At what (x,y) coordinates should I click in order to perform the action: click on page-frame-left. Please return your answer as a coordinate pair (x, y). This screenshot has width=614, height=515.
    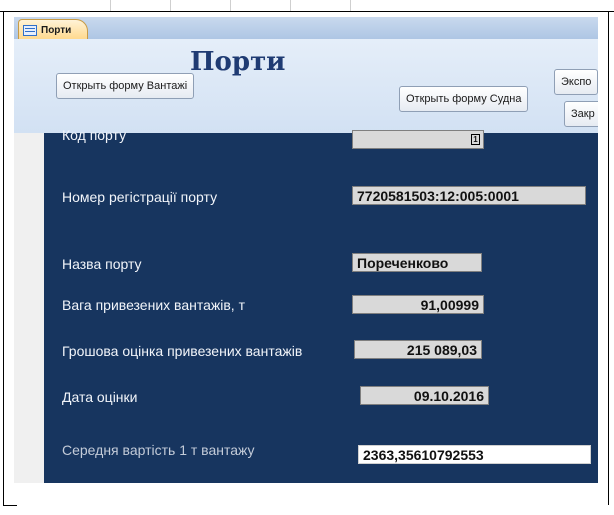
    Looking at the image, I should click on (3, 258).